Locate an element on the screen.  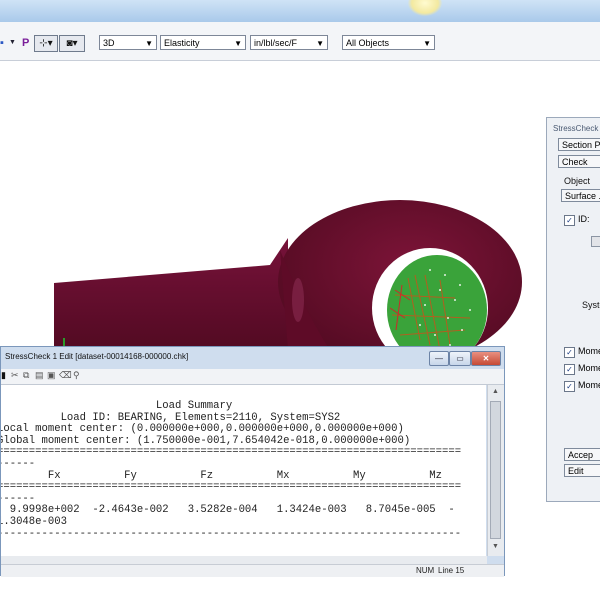
print-icon: ▣ is located at coordinates (51, 375).